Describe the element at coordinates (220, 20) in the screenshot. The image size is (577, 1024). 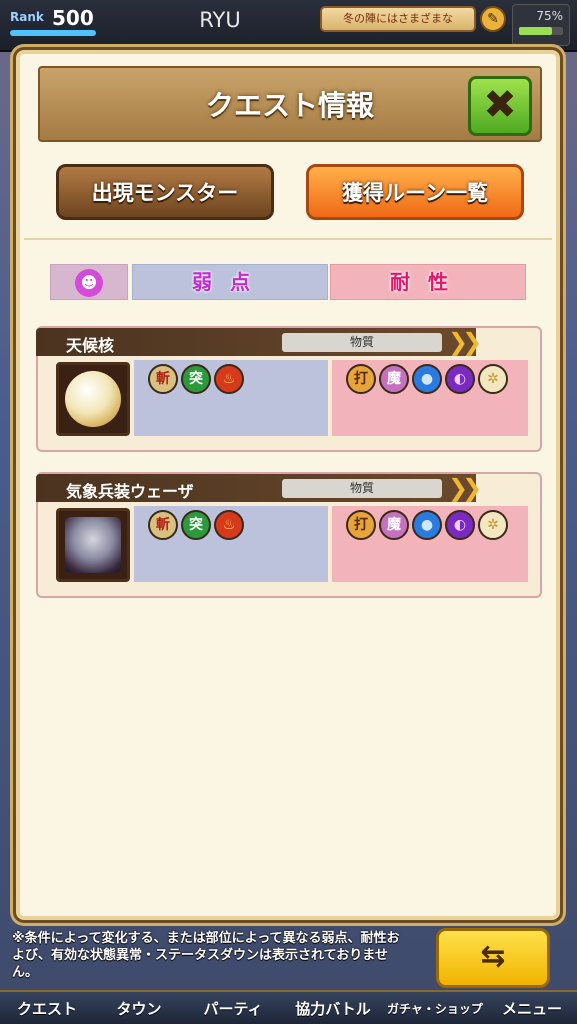
I see `player-name: RYU` at that location.